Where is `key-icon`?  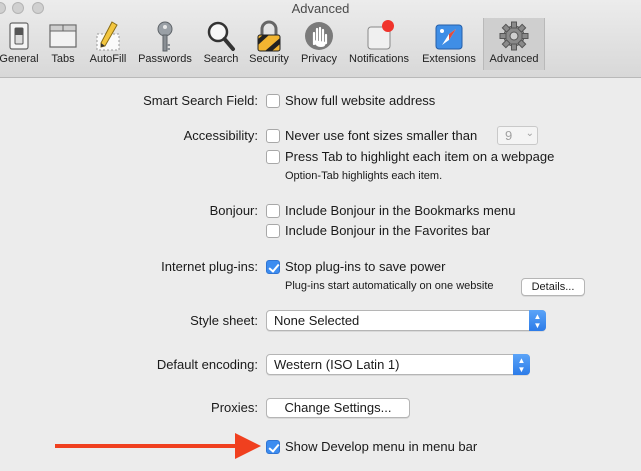 key-icon is located at coordinates (165, 36).